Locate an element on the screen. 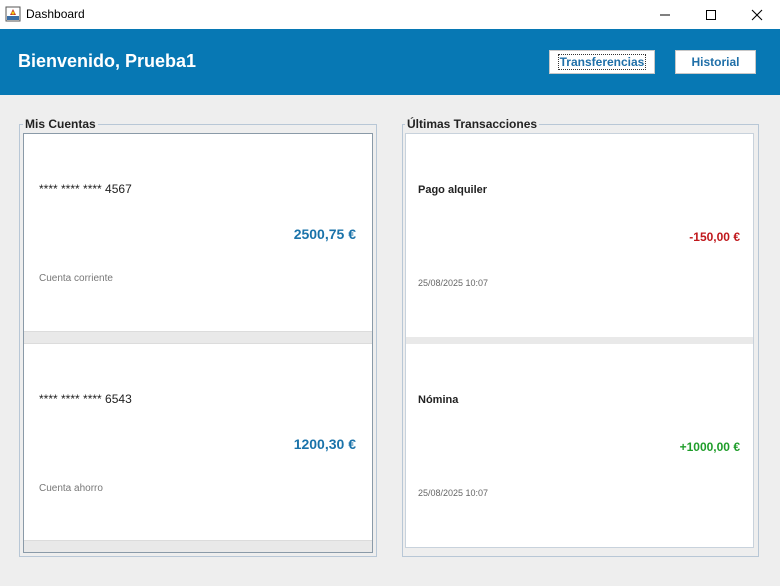 The image size is (780, 586). welcome-title: Bienvenido, Prueba1 is located at coordinates (107, 61).